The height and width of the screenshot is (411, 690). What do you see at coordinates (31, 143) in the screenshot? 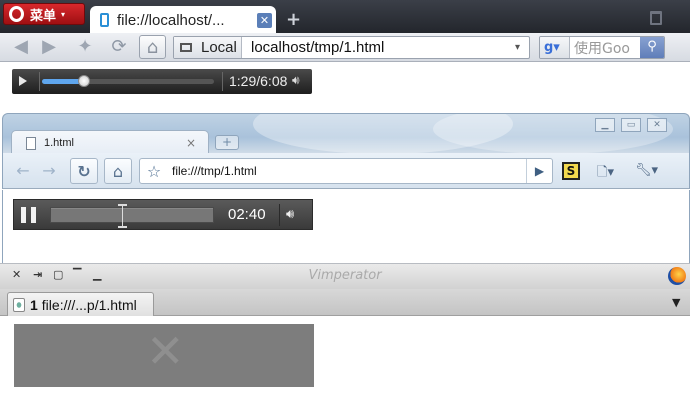
I see `document-icon` at bounding box center [31, 143].